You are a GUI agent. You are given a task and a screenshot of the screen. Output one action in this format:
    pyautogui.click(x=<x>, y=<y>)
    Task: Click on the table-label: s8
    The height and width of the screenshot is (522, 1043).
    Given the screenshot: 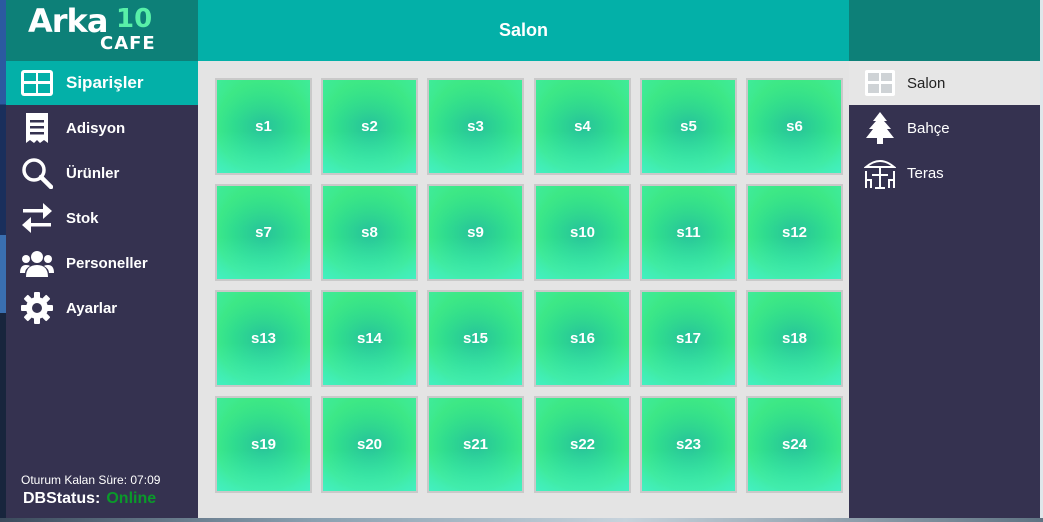 What is the action you would take?
    pyautogui.click(x=369, y=232)
    